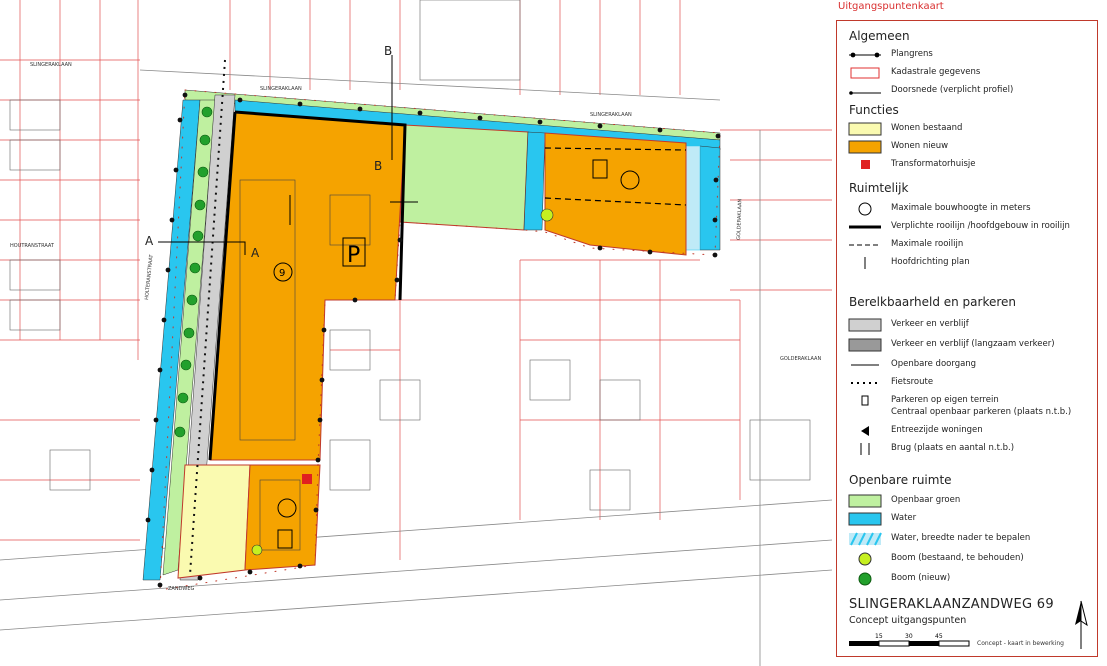  Describe the element at coordinates (865, 365) in the screenshot. I see `doorgang-symbol` at that location.